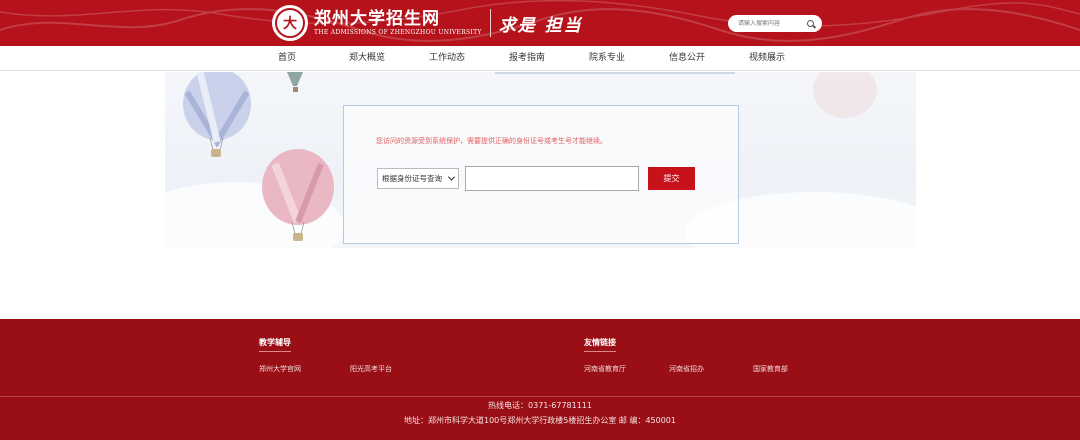 The width and height of the screenshot is (1080, 440). I want to click on main-nav: 首页 郑大概览 工作动态 报考指南 院系专业 信息公开 视频展示, so click(540, 58).